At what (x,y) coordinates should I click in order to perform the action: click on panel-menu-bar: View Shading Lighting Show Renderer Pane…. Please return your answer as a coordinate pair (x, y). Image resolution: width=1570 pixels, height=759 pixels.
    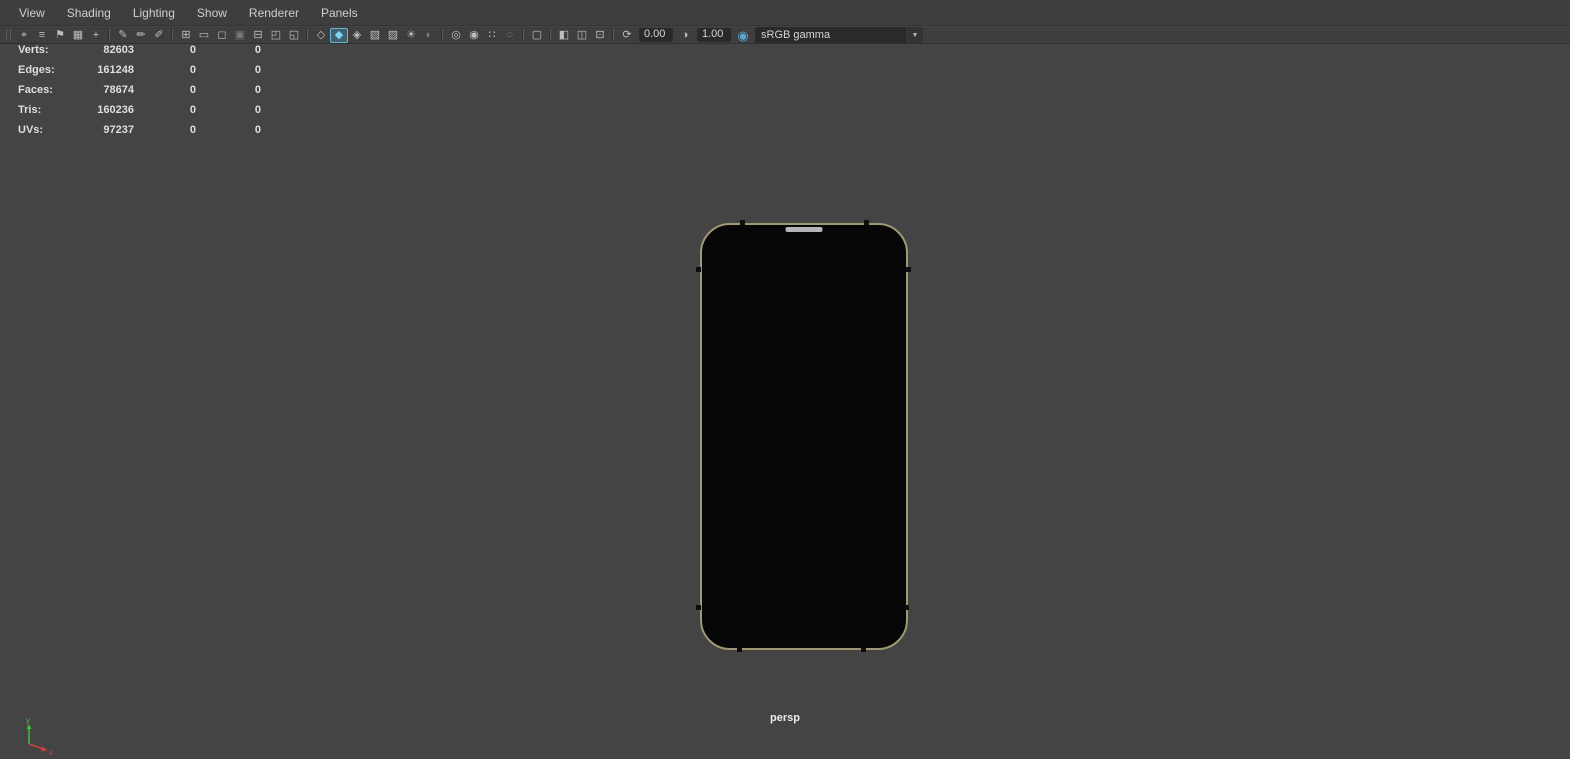
    Looking at the image, I should click on (785, 13).